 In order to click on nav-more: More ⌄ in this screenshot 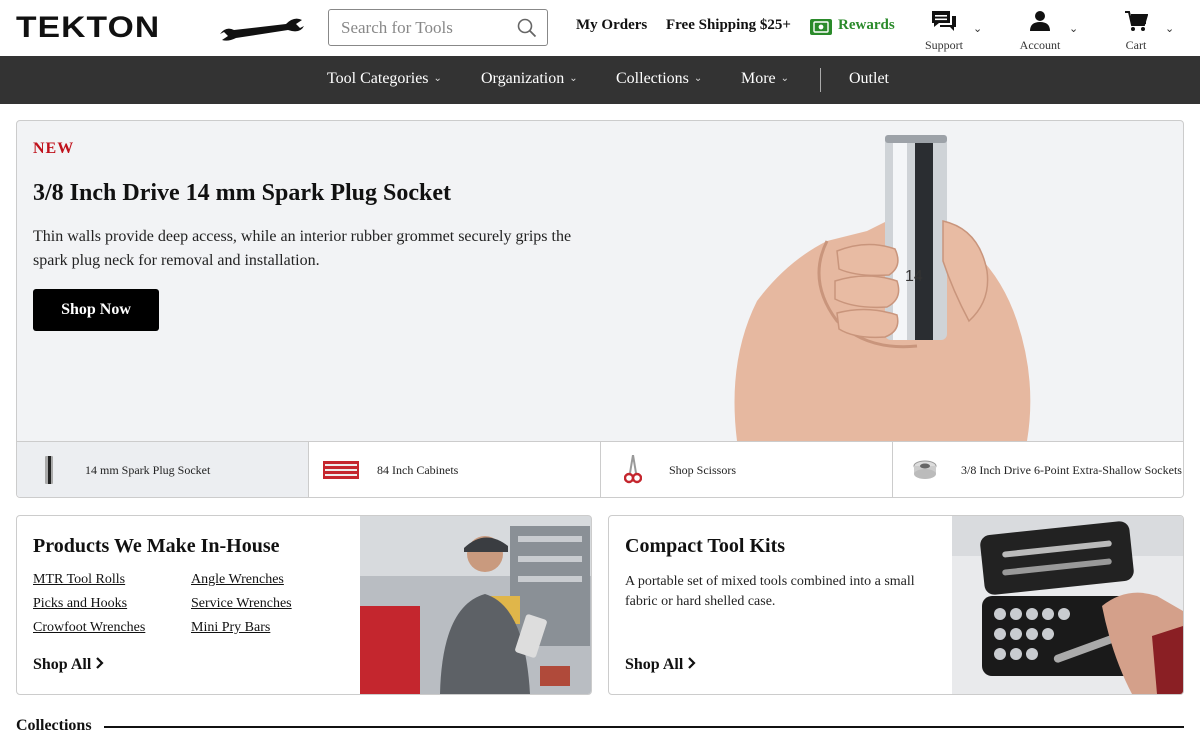, I will do `click(765, 79)`.